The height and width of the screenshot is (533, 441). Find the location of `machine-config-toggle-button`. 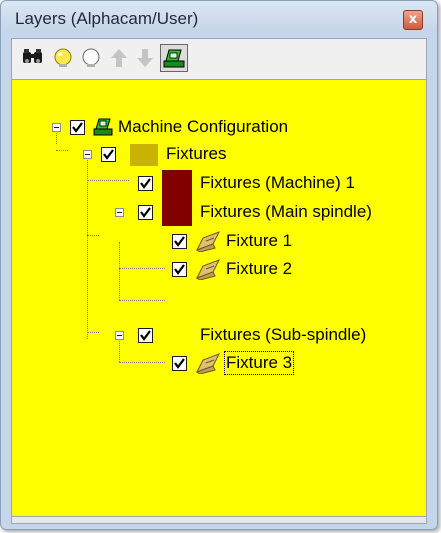

machine-config-toggle-button is located at coordinates (174, 58).